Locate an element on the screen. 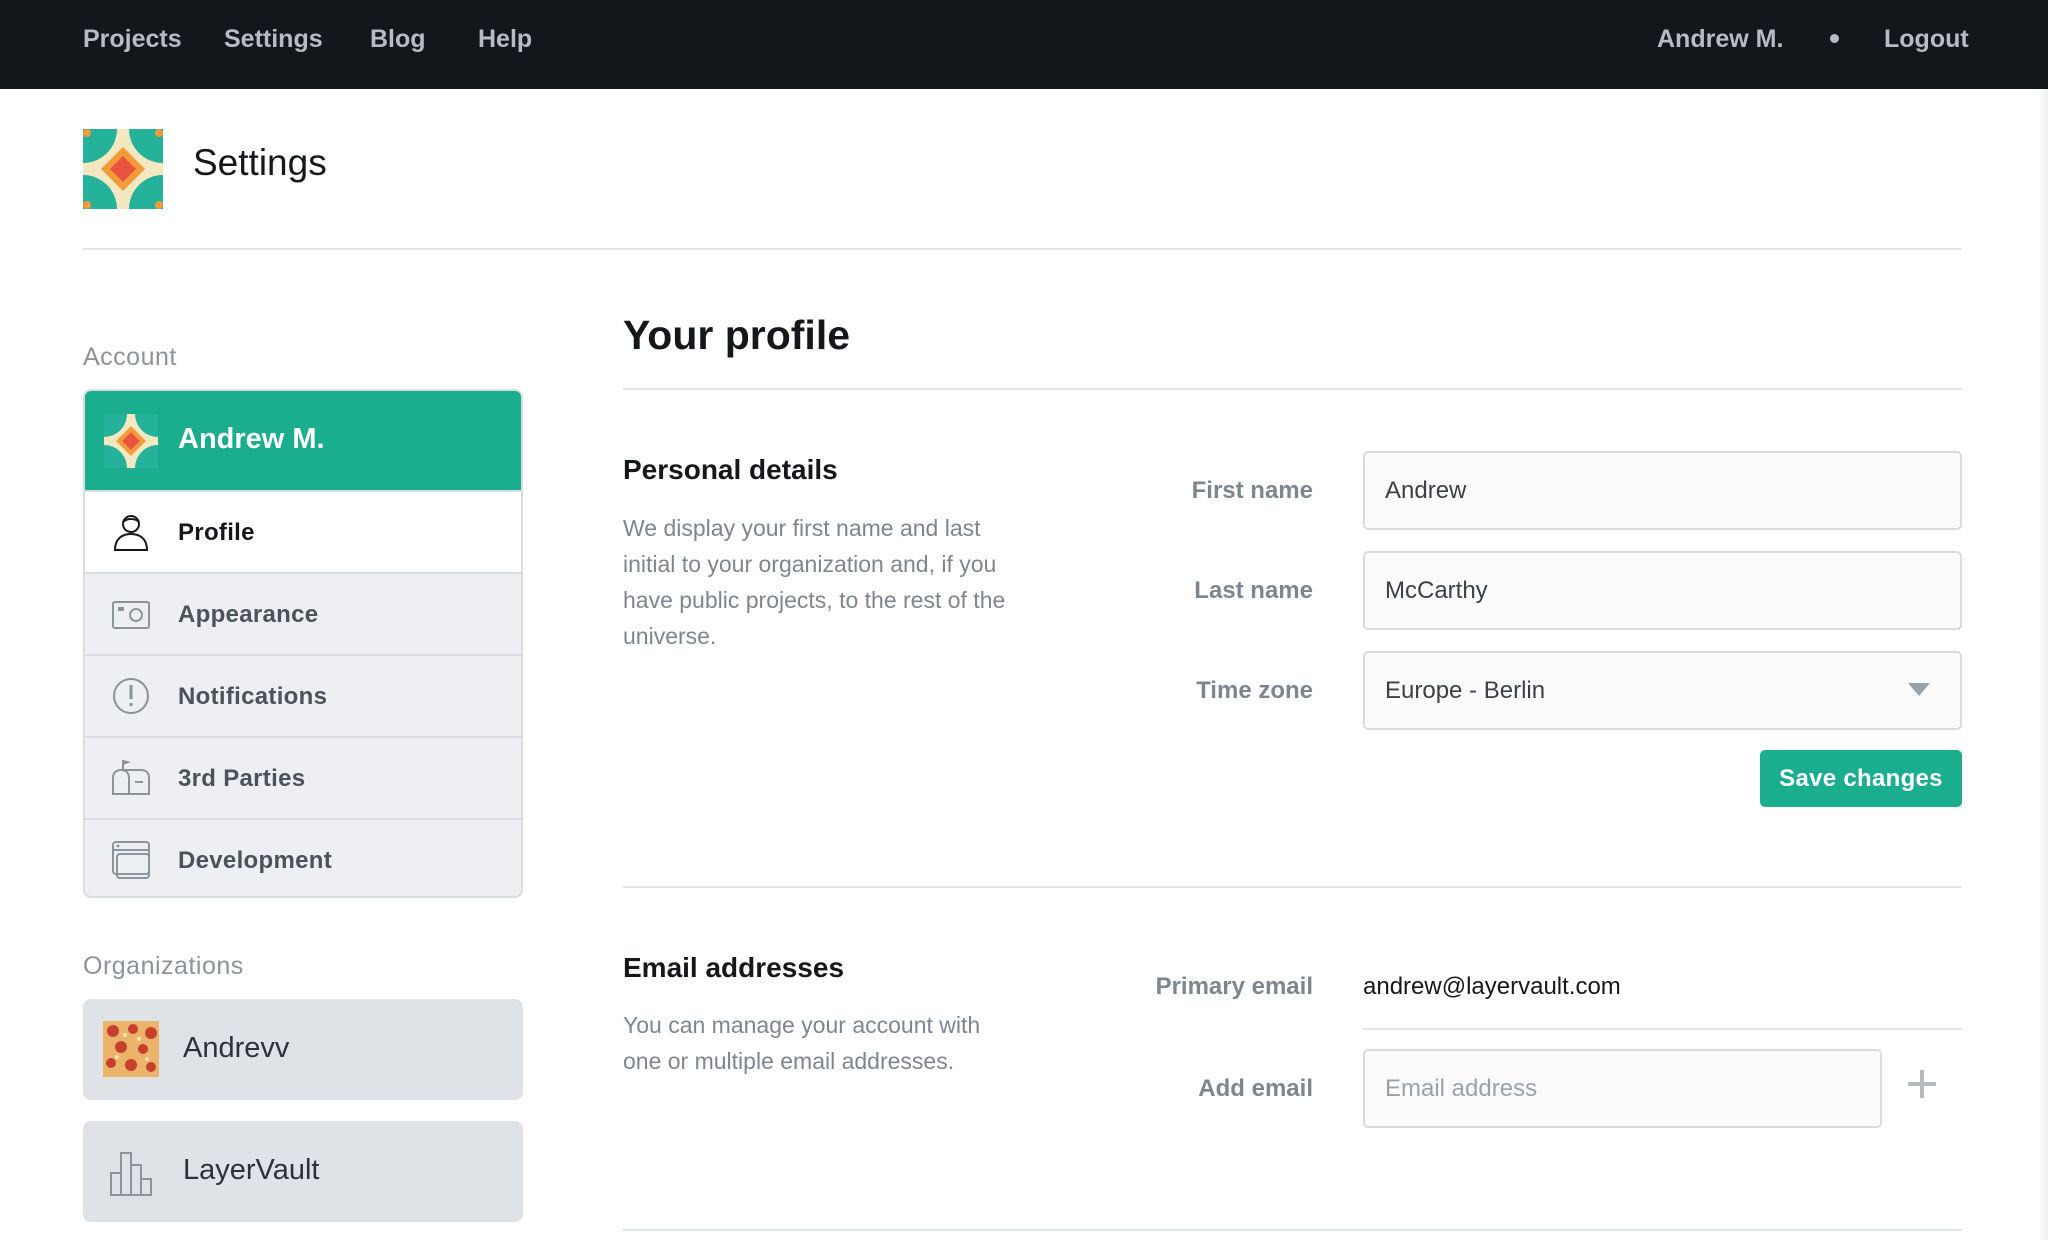 The height and width of the screenshot is (1240, 2048). nav-link-projects: Projects is located at coordinates (132, 44).